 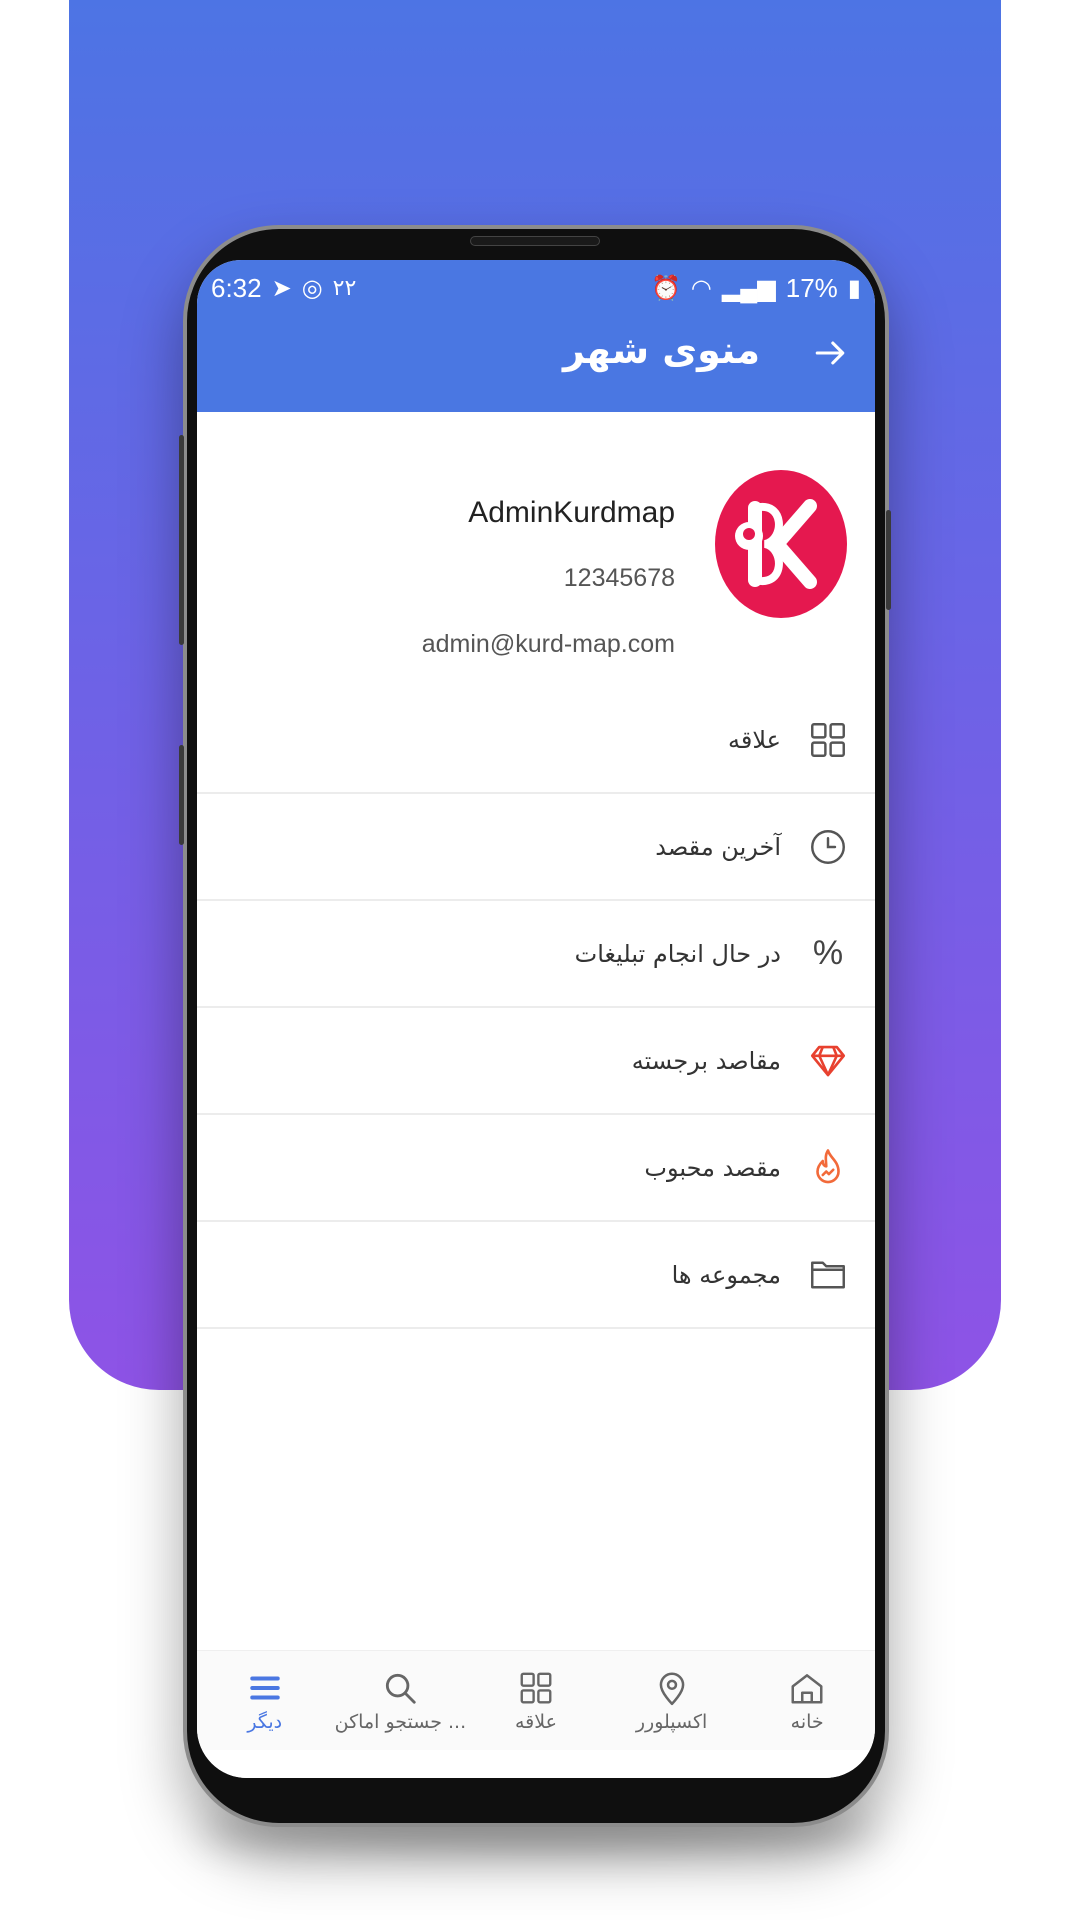 What do you see at coordinates (536, 1061) in the screenshot?
I see `menu-item-featured-destinations: مقاصد برجسته` at bounding box center [536, 1061].